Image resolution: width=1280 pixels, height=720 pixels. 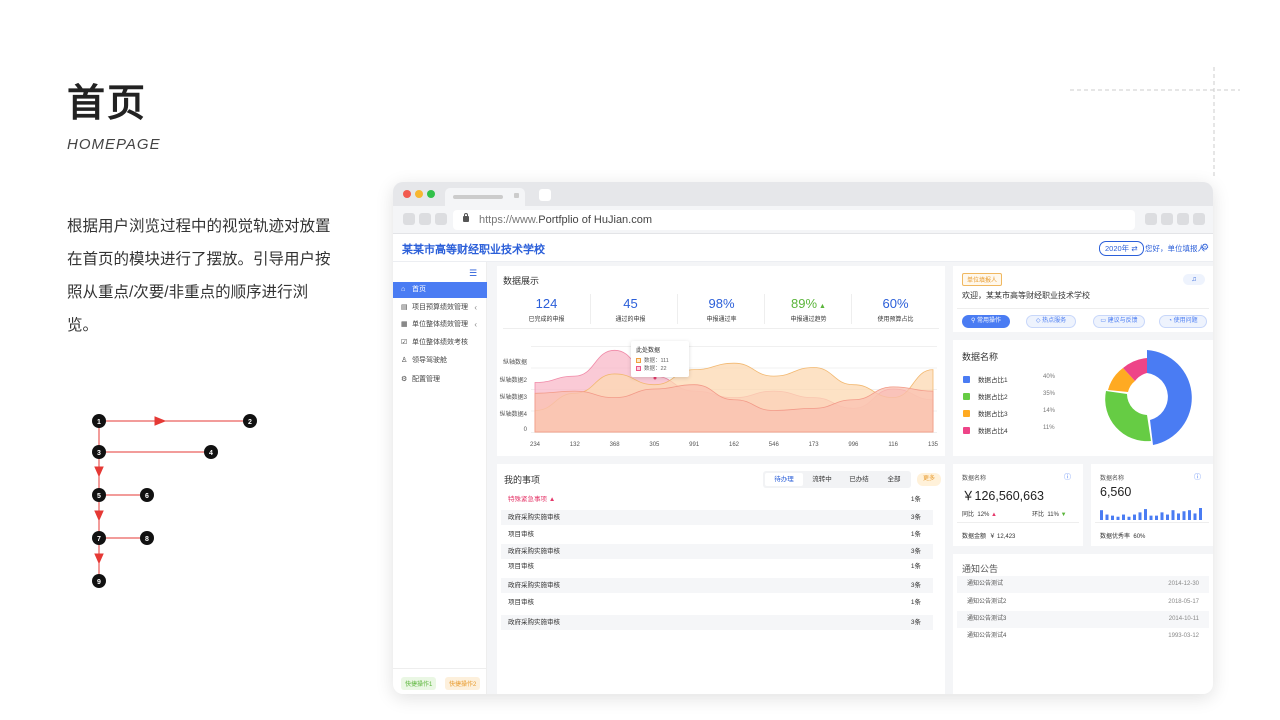 I want to click on more-button: 更多, so click(x=929, y=479).